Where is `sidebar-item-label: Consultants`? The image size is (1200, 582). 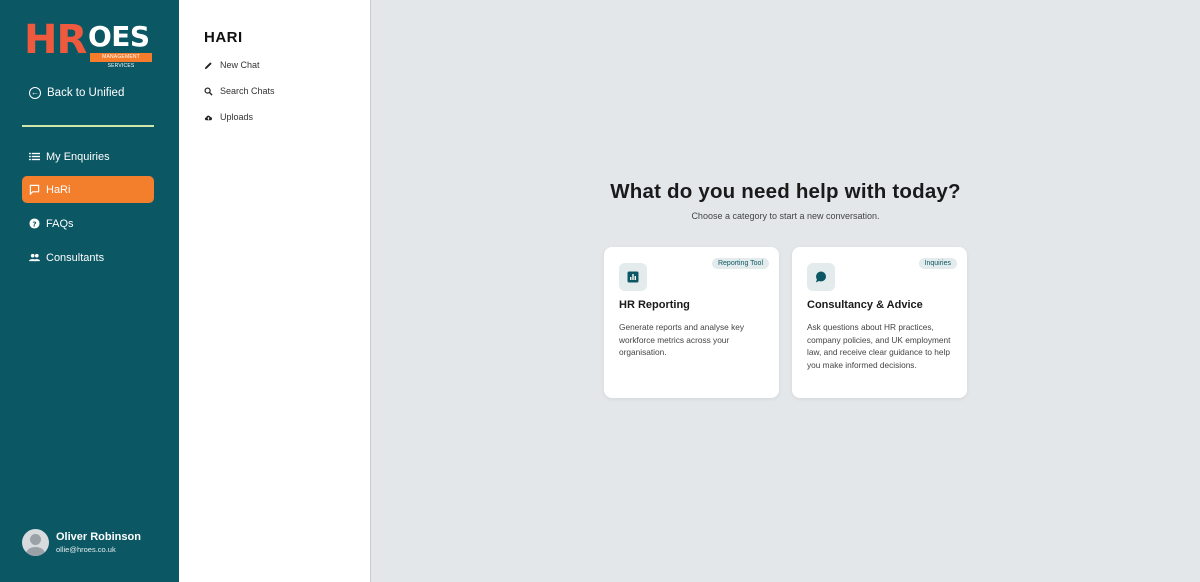
sidebar-item-label: Consultants is located at coordinates (75, 257).